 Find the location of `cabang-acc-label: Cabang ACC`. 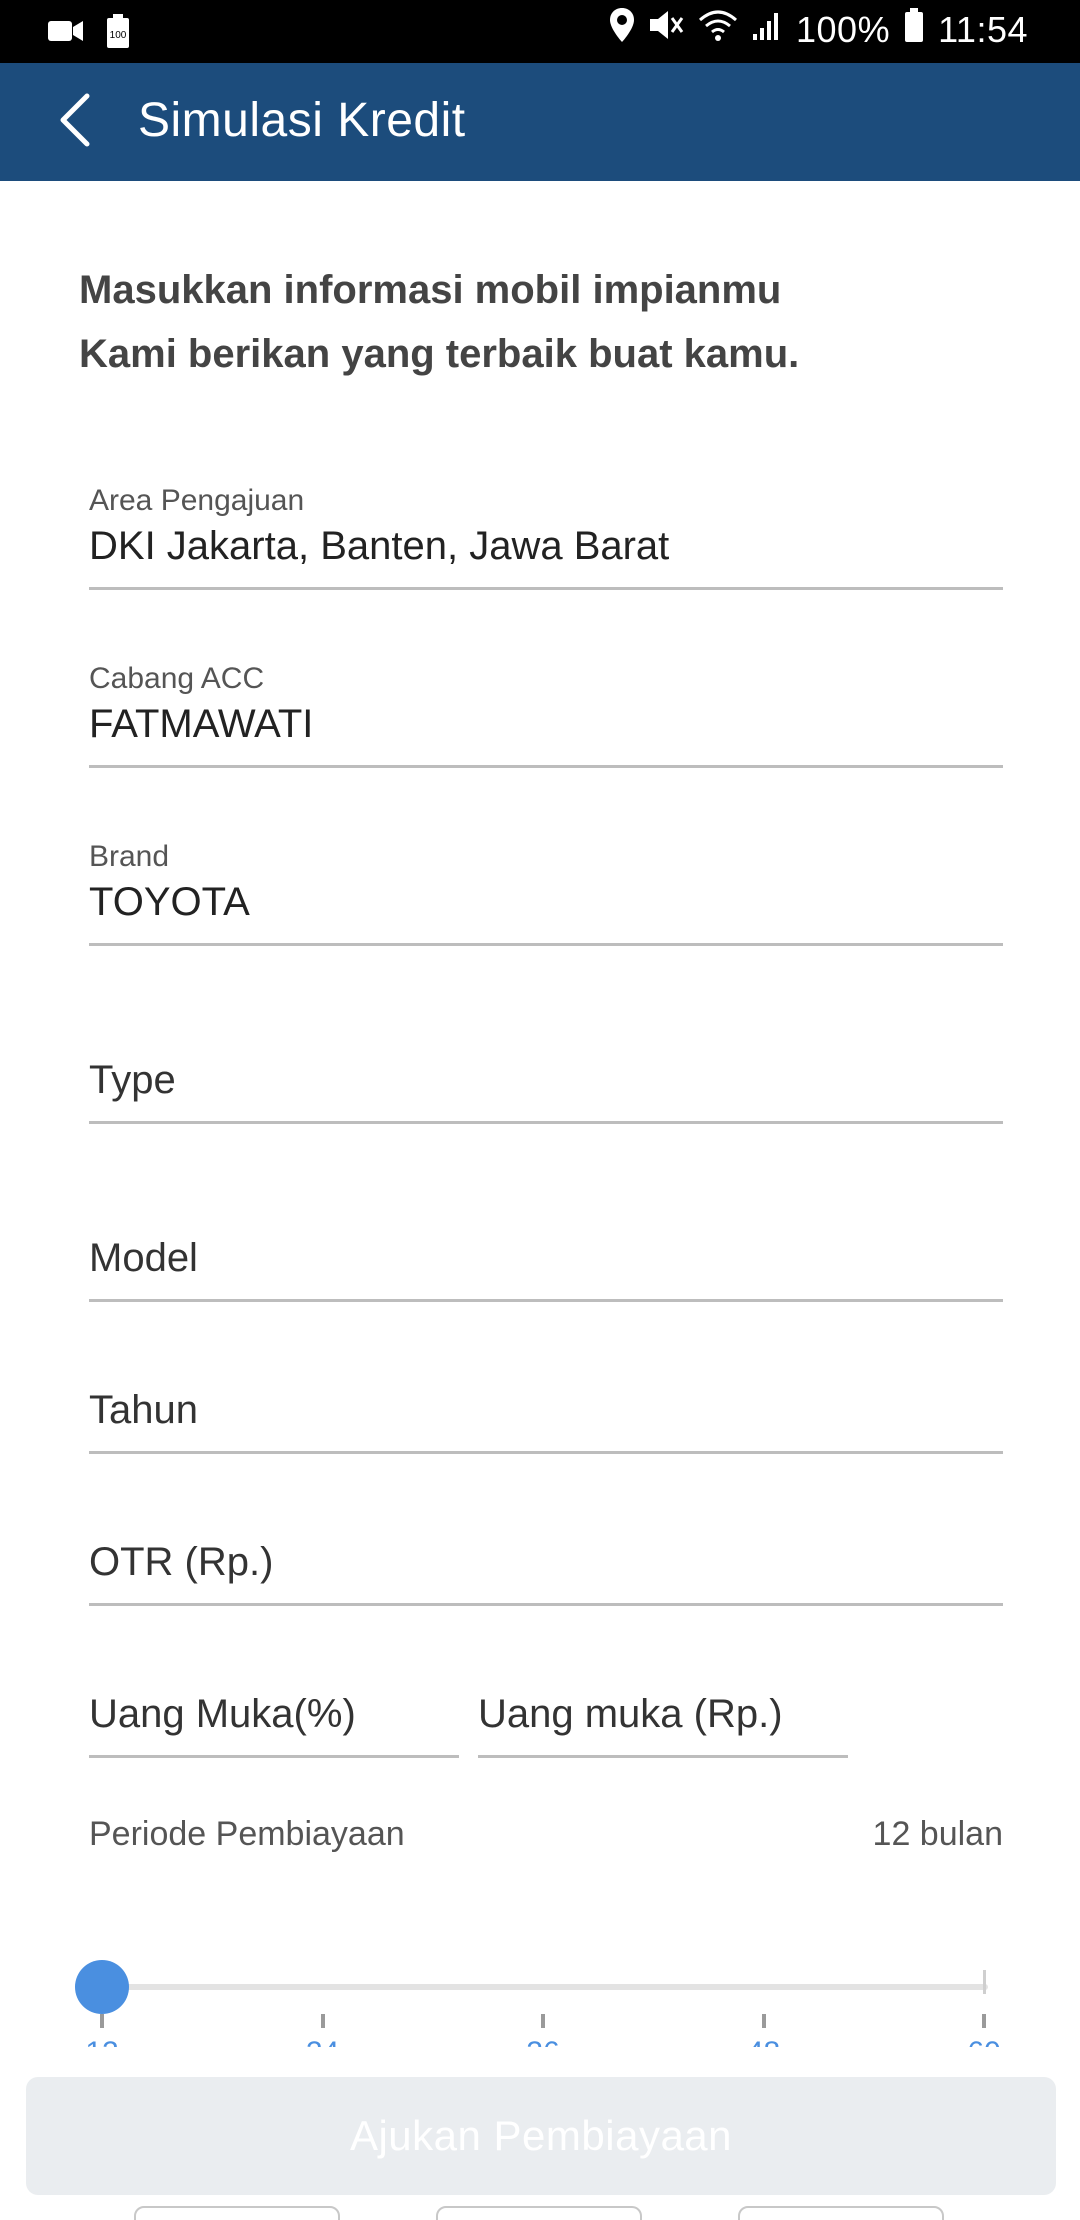

cabang-acc-label: Cabang ACC is located at coordinates (177, 678).